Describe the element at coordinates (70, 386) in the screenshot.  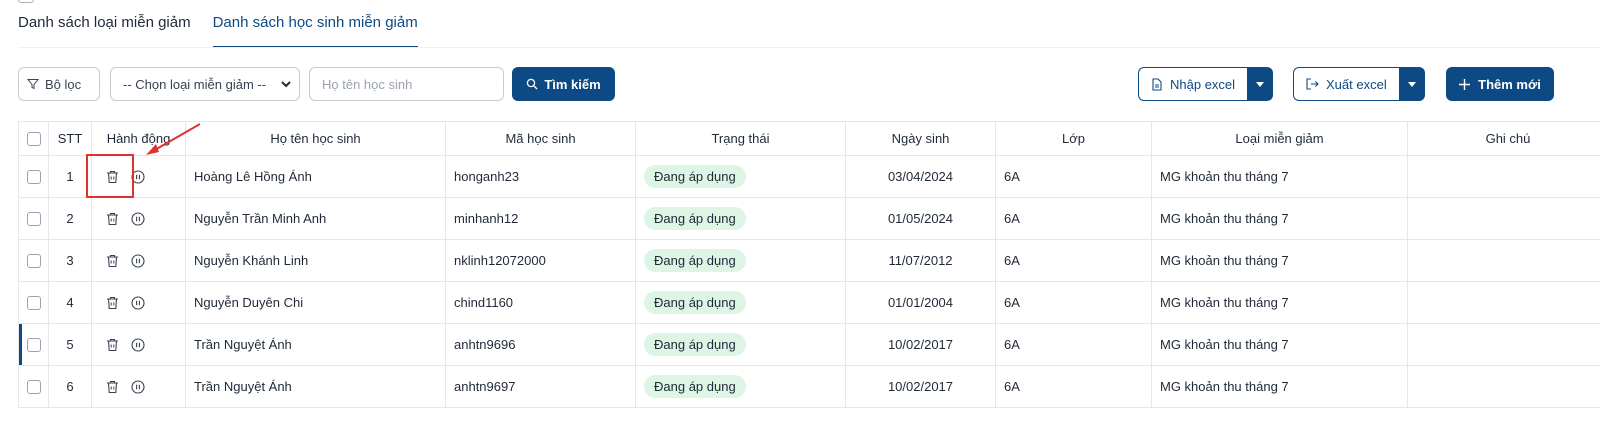
I see `stt-cell: 6` at that location.